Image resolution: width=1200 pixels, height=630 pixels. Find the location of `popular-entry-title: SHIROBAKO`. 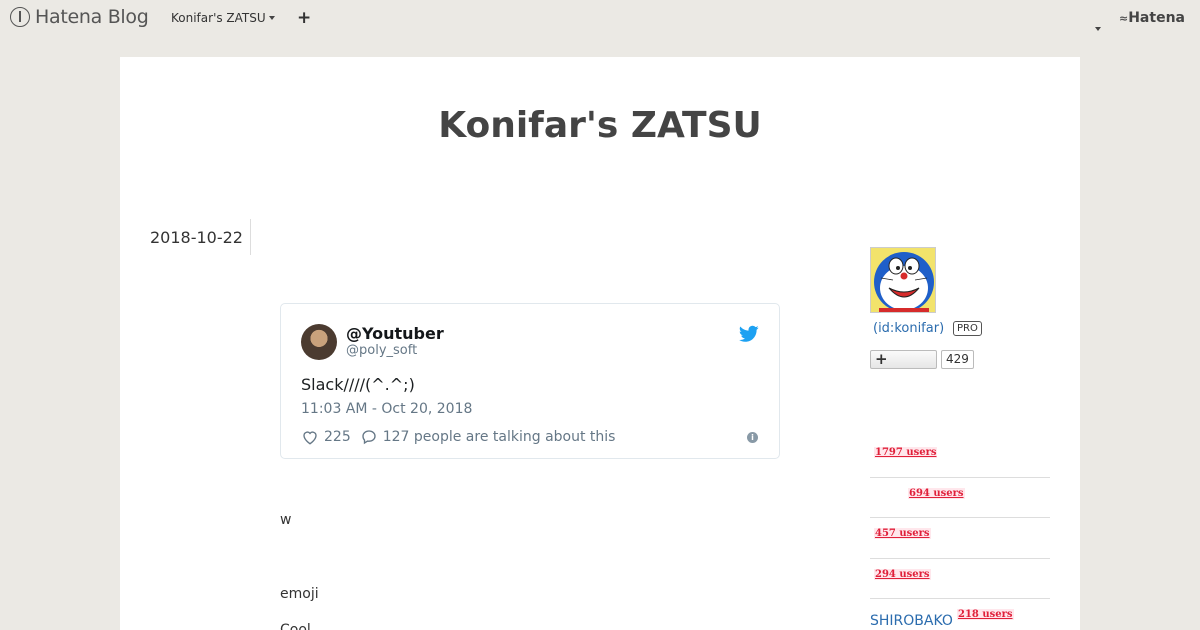

popular-entry-title: SHIROBAKO is located at coordinates (911, 621).